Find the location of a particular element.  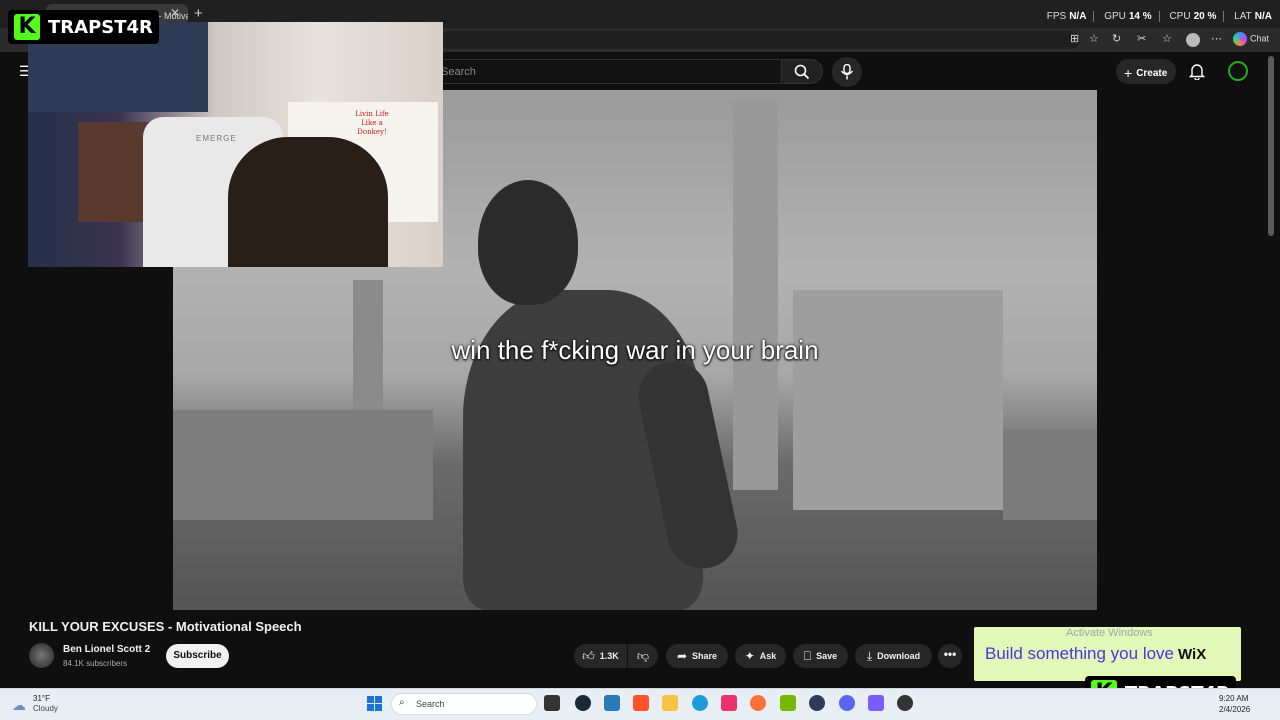

search-placeholder: Search is located at coordinates (458, 72).